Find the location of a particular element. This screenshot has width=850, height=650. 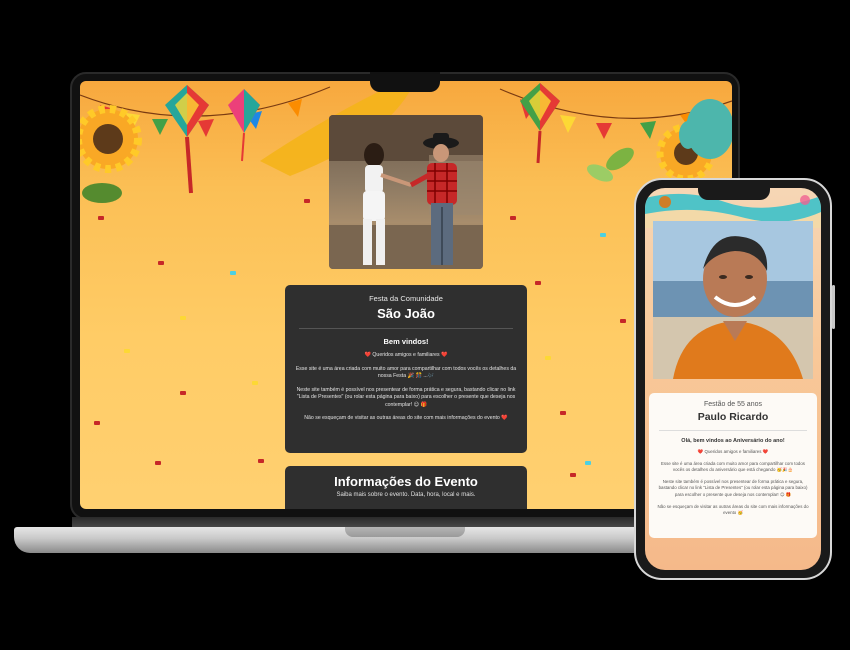

event-subtitle: Festa da Comunidade is located at coordinates (406, 298).